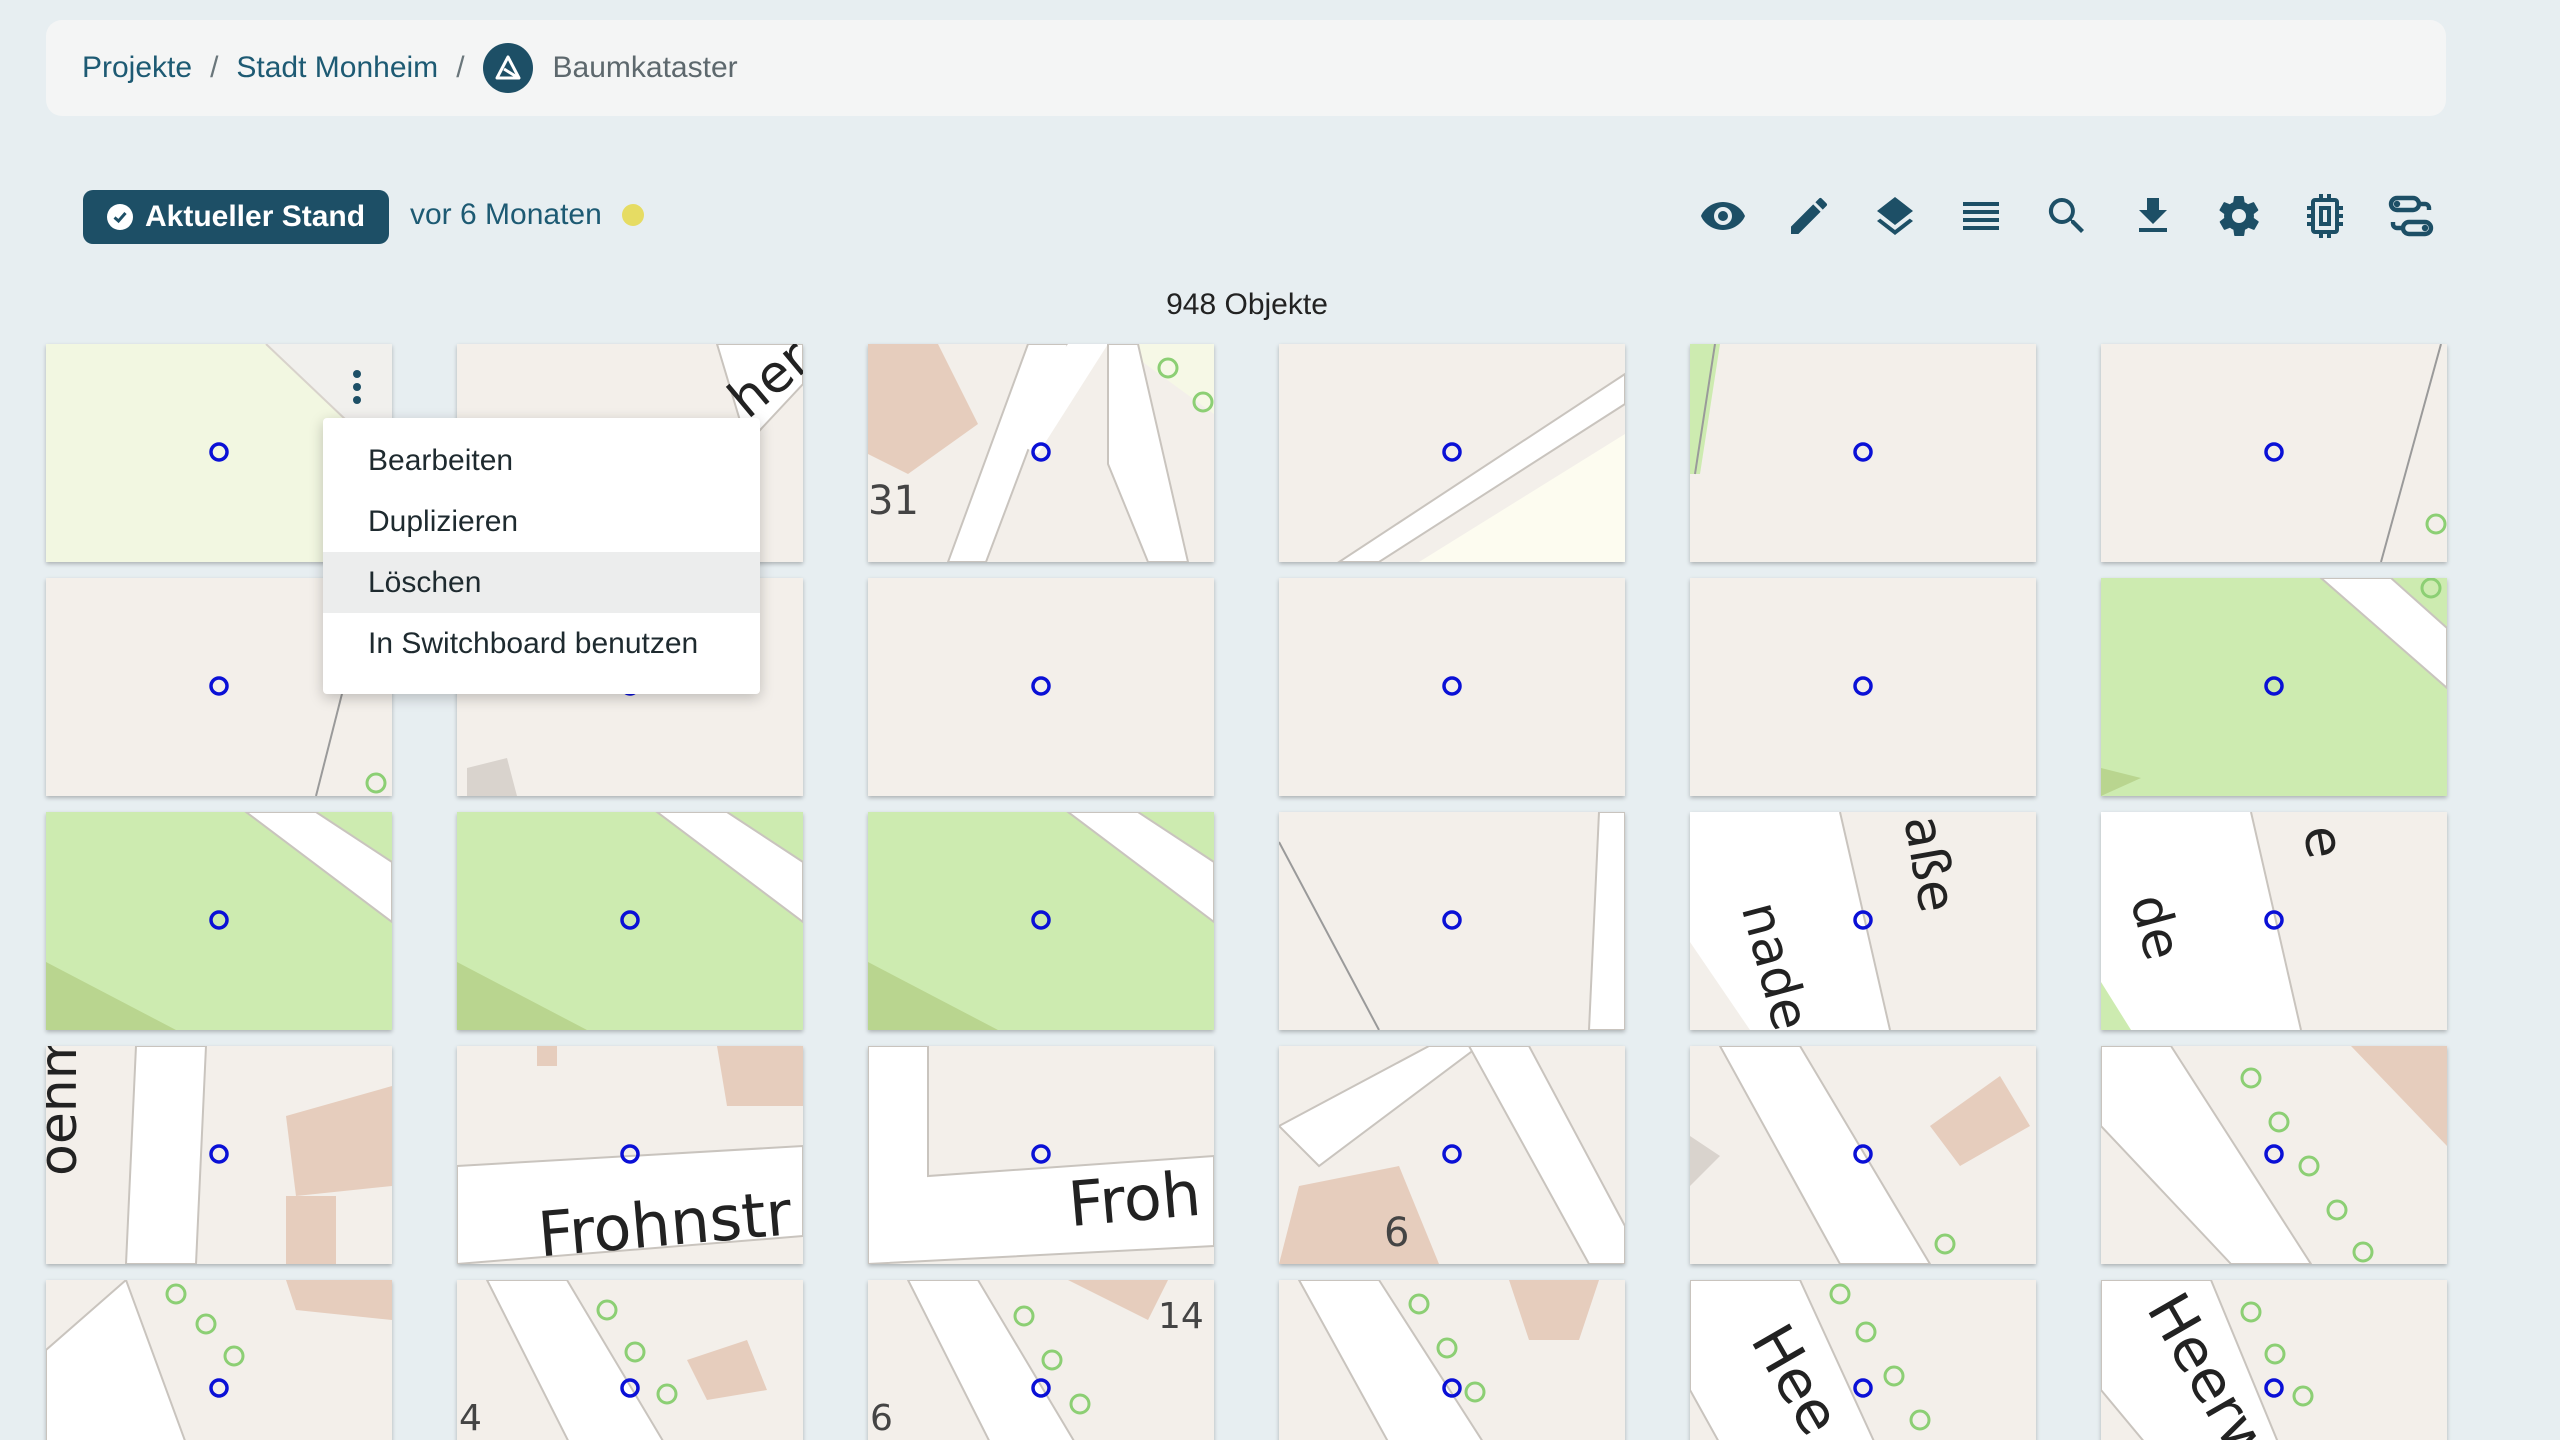  Describe the element at coordinates (1247, 304) in the screenshot. I see `object-count: 948 Objekte` at that location.